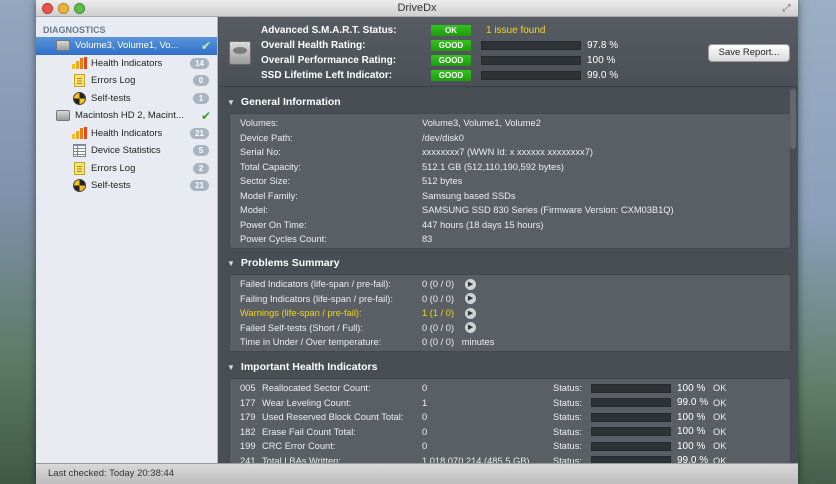 The width and height of the screenshot is (836, 484). Describe the element at coordinates (493, 166) in the screenshot. I see `info-value: 512.1 GB (512,110,190,592 bytes)` at that location.